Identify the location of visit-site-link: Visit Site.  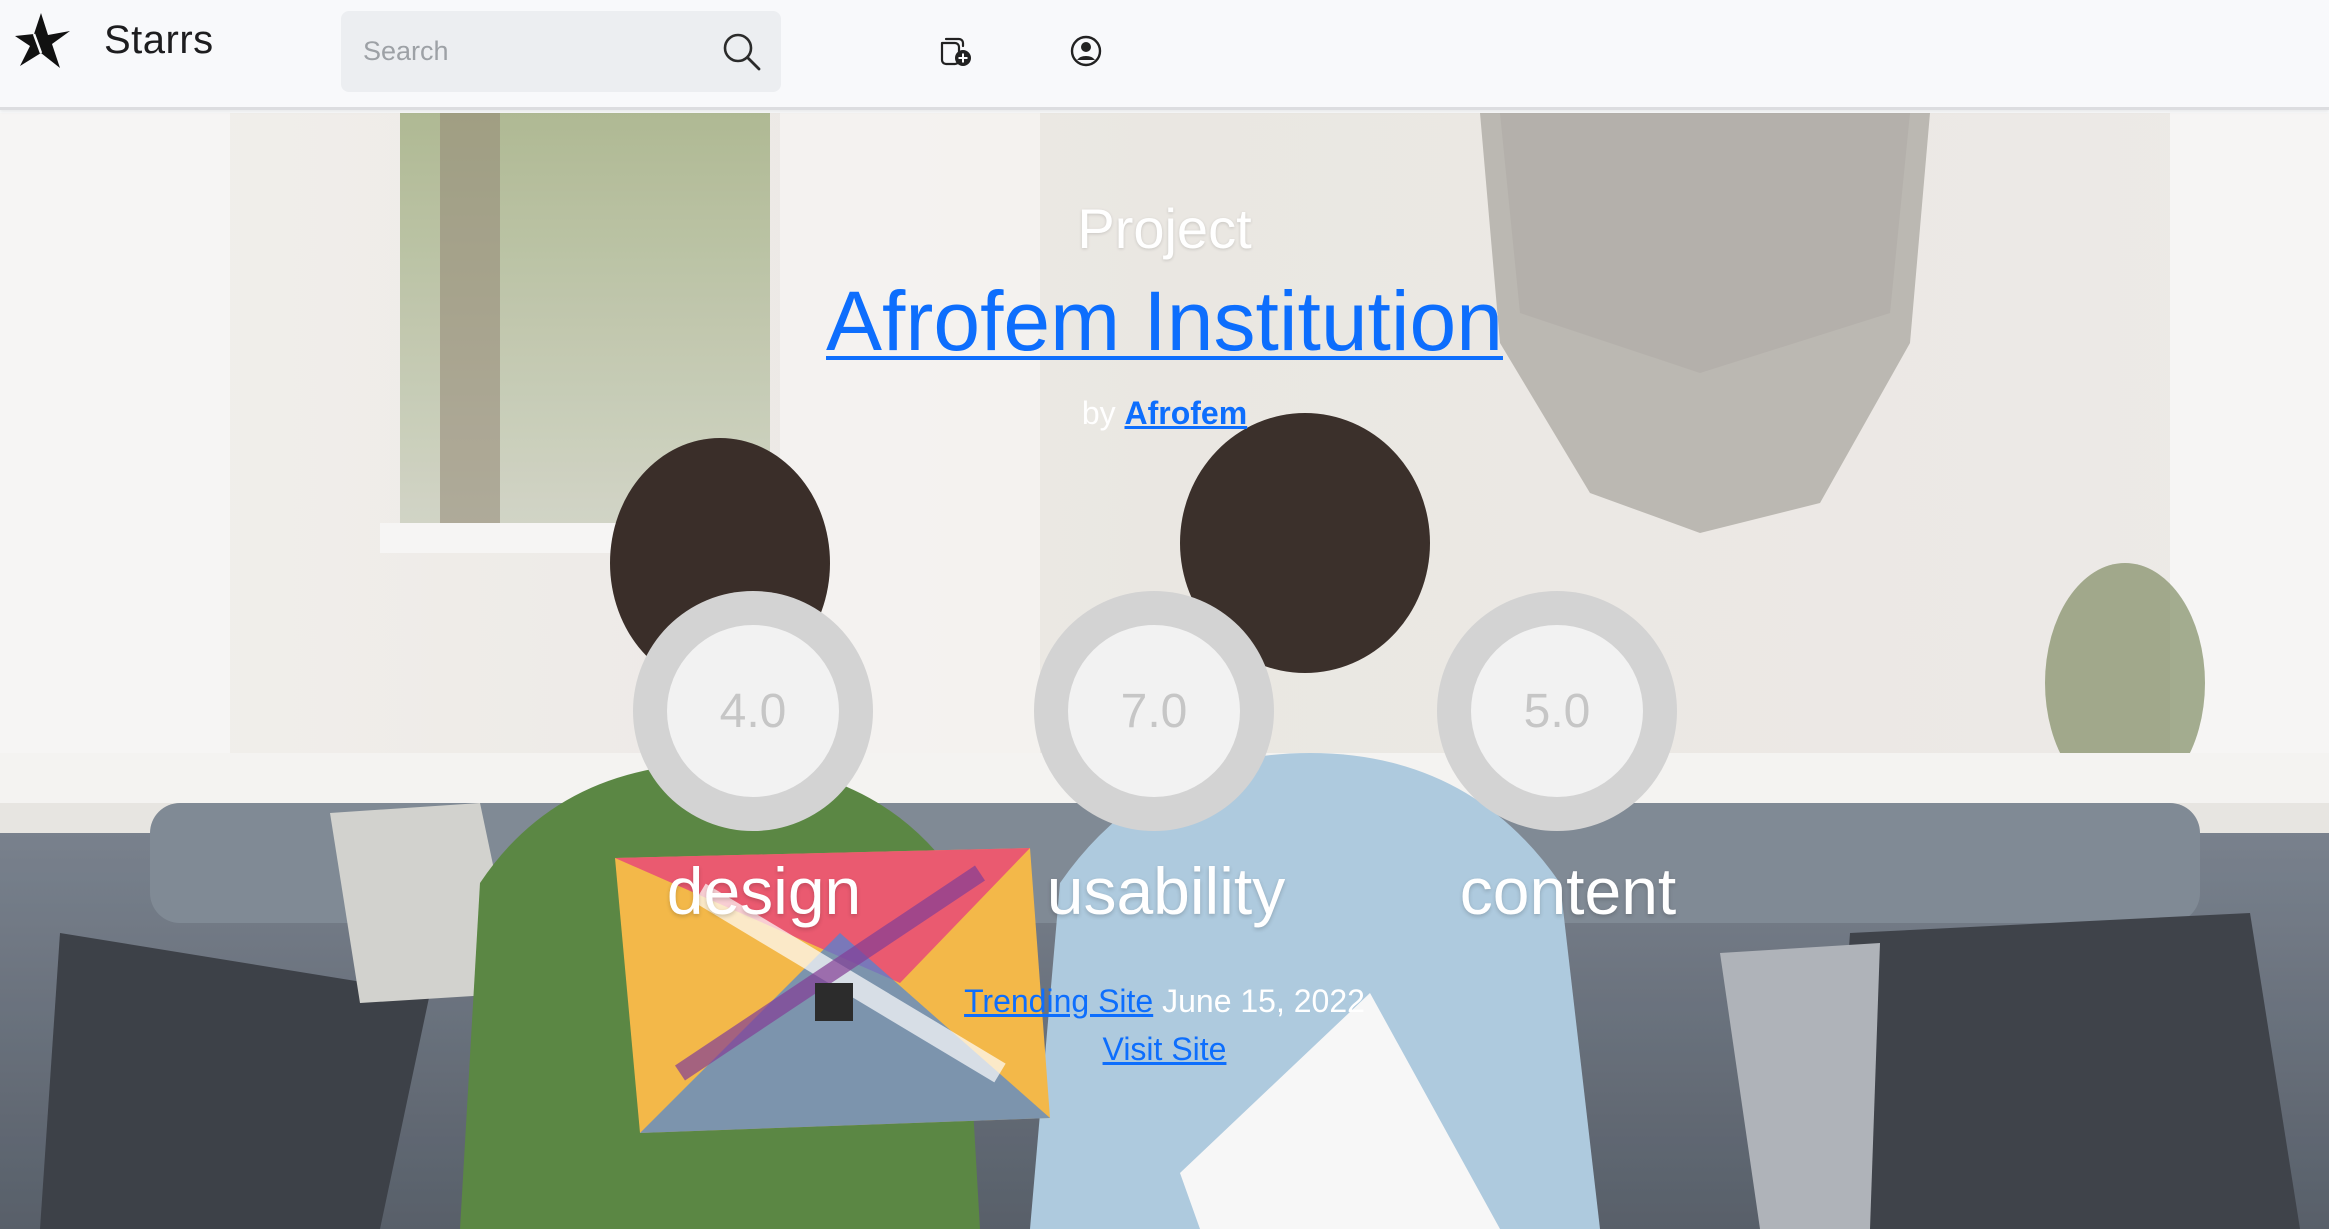
(1165, 1049).